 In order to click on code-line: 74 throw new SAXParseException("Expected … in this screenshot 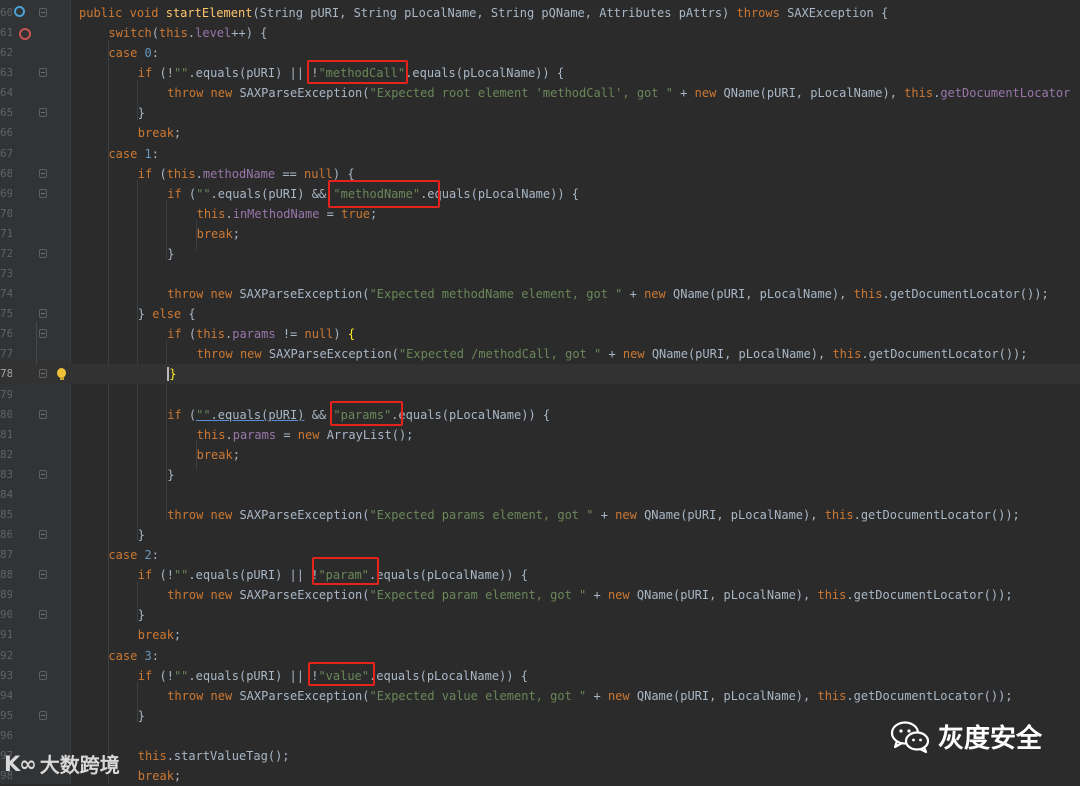, I will do `click(540, 294)`.